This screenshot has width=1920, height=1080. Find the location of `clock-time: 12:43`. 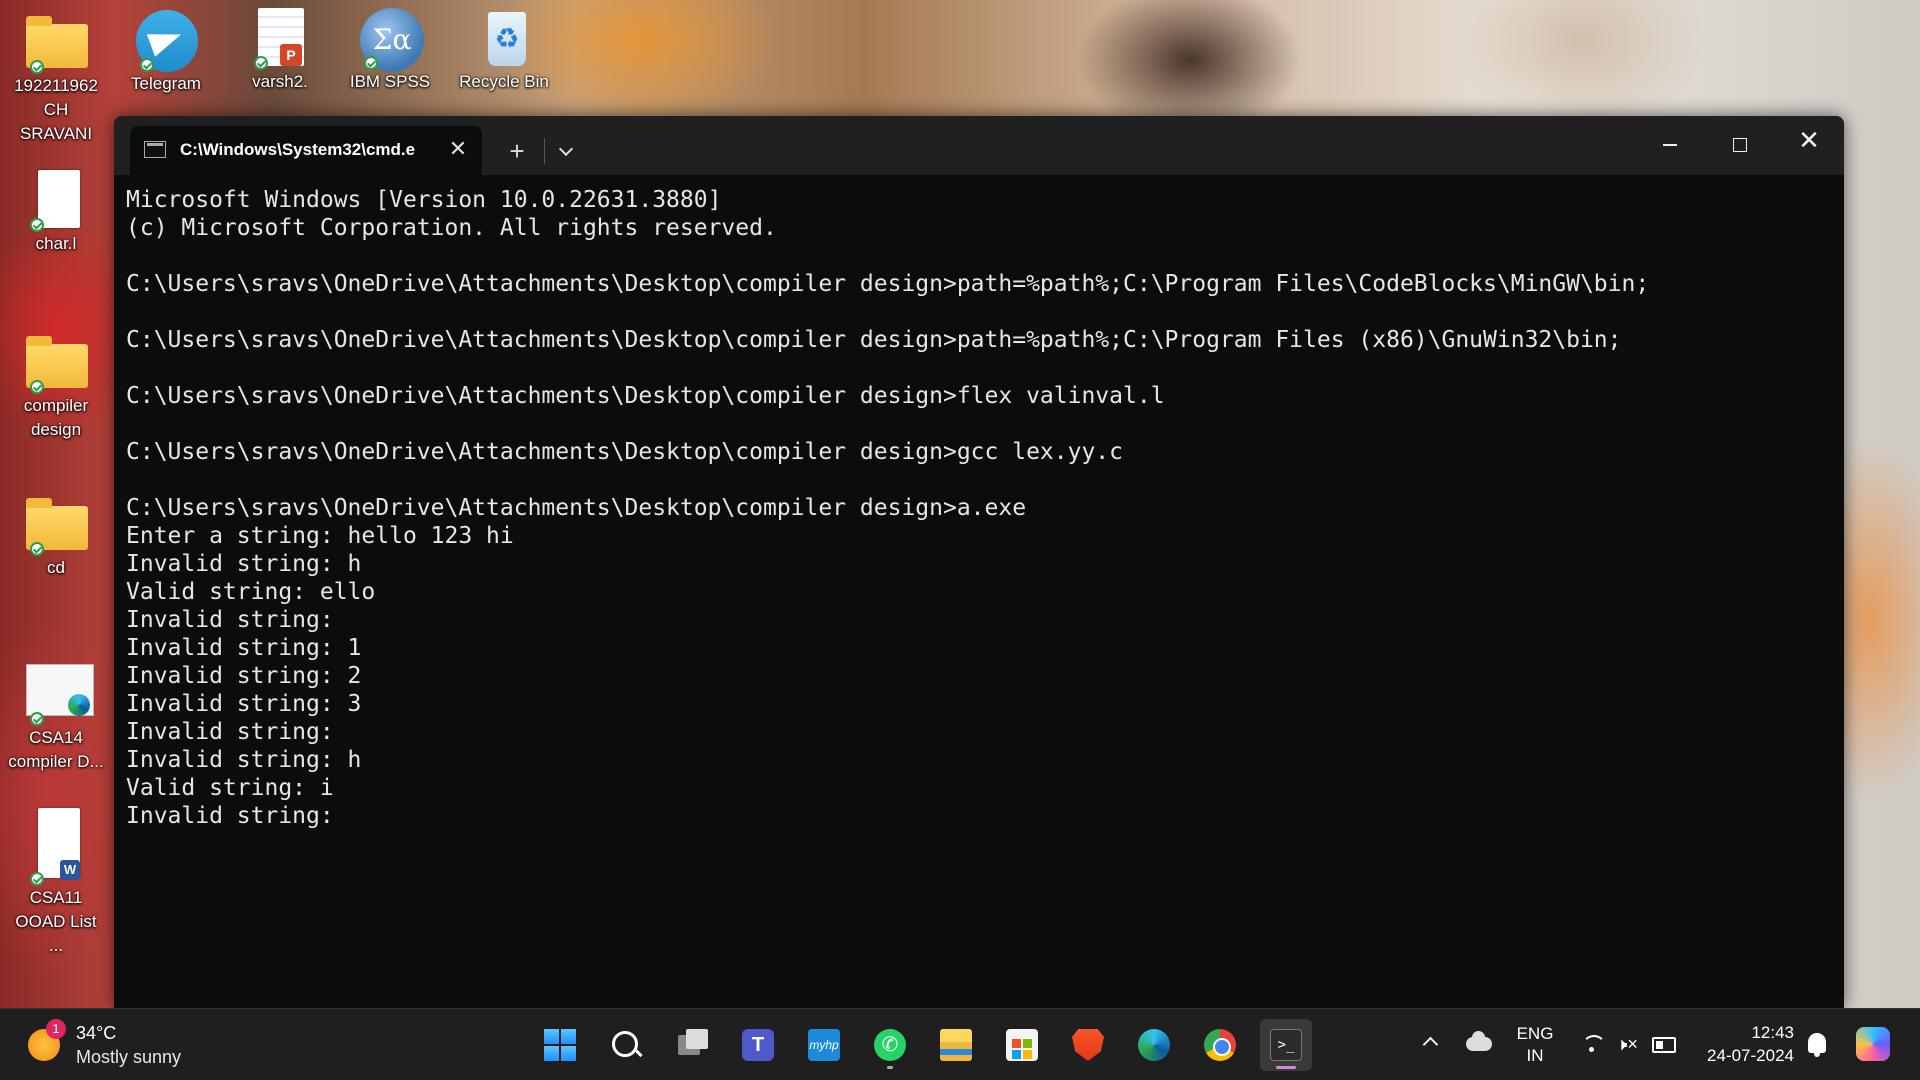

clock-time: 12:43 is located at coordinates (1772, 1032).